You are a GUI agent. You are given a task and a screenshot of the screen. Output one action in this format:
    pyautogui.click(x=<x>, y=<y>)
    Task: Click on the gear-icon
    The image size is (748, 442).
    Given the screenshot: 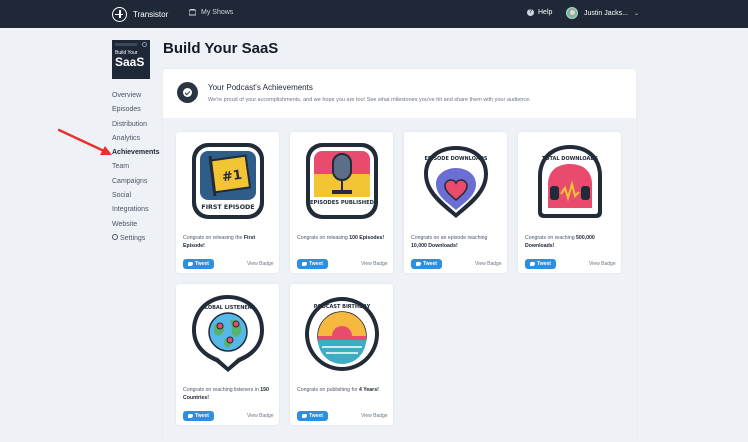 What is the action you would take?
    pyautogui.click(x=115, y=237)
    